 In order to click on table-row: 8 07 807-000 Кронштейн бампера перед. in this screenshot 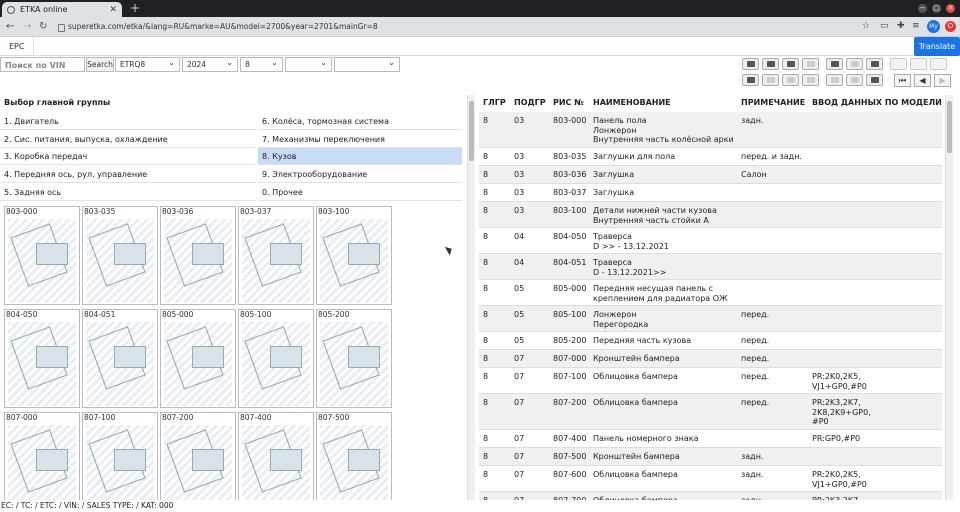, I will do `click(710, 359)`.